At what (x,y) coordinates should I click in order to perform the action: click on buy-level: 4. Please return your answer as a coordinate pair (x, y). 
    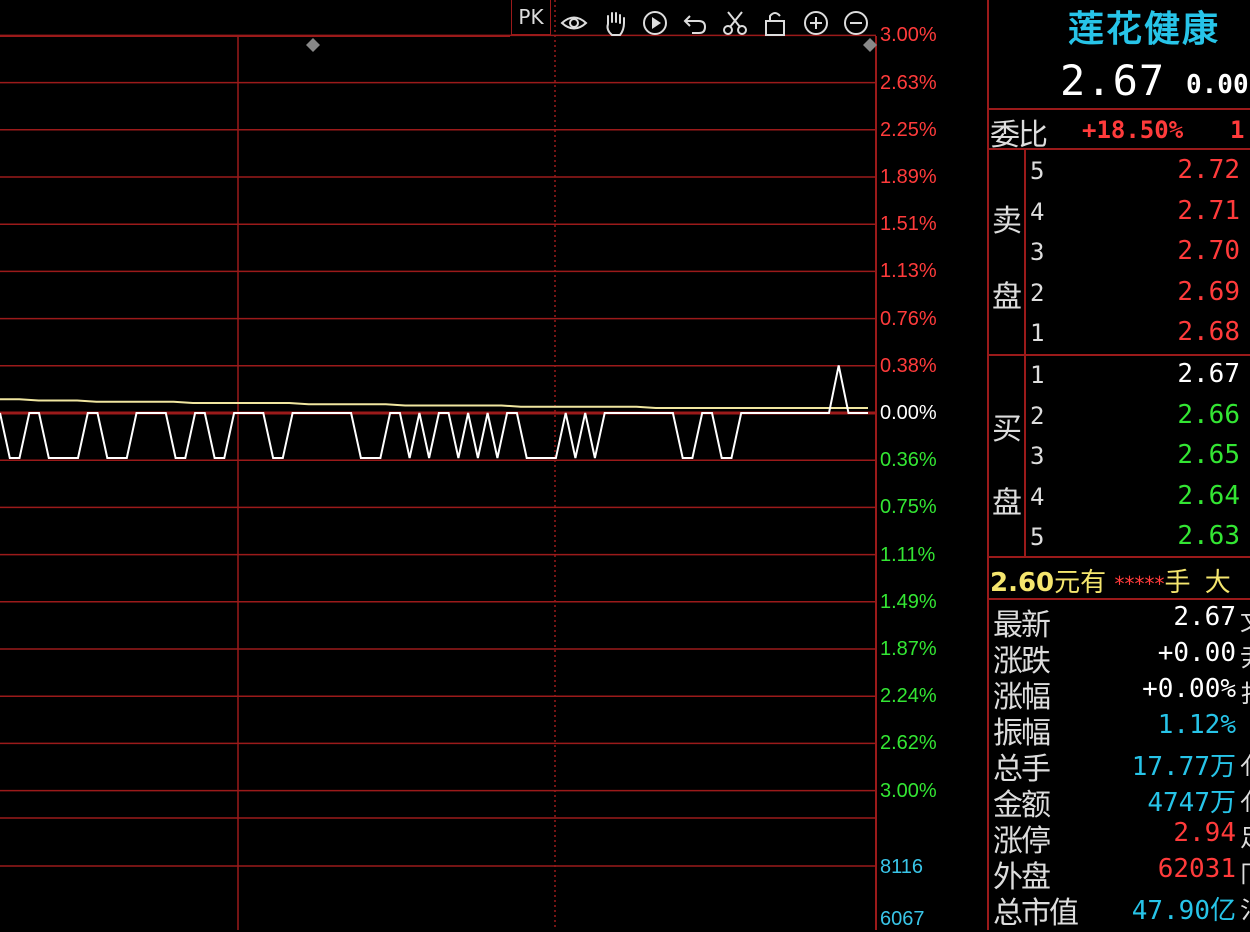
    Looking at the image, I should click on (1037, 496).